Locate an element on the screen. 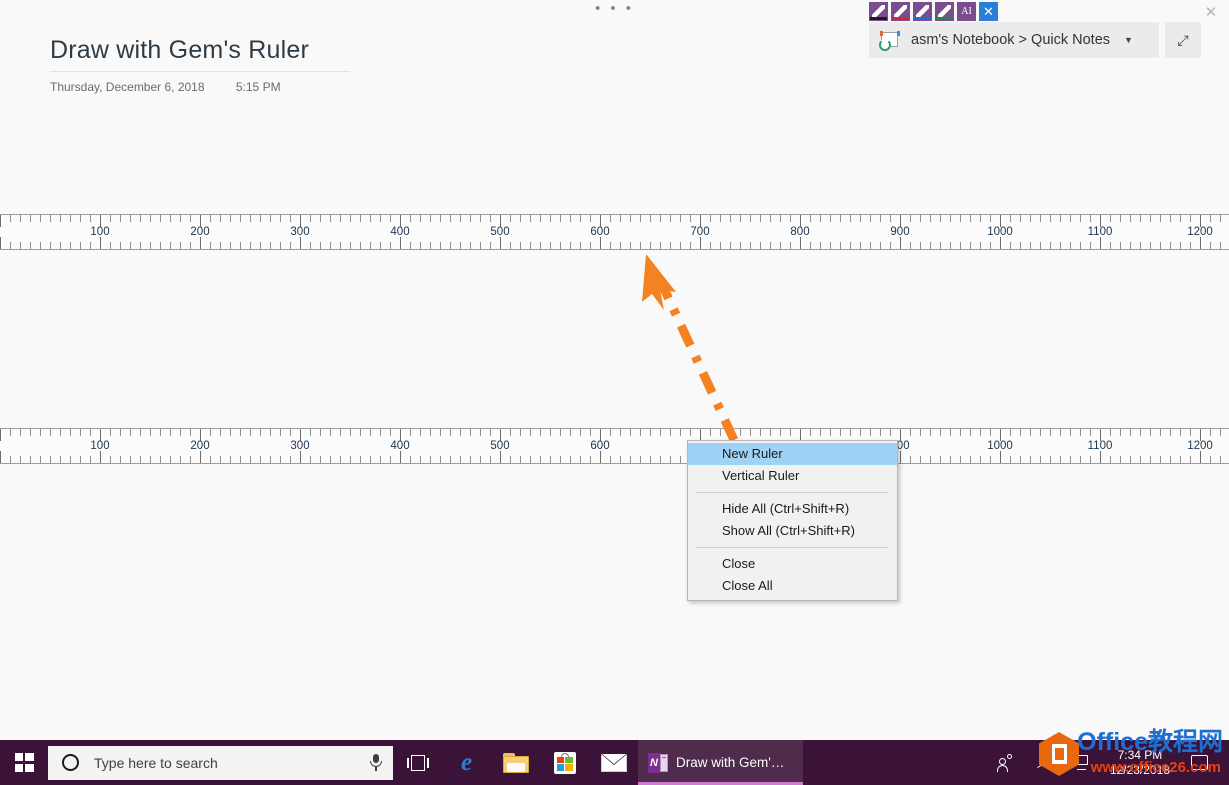 This screenshot has width=1229, height=785. window-close-icon: ✕ is located at coordinates (1211, 12).